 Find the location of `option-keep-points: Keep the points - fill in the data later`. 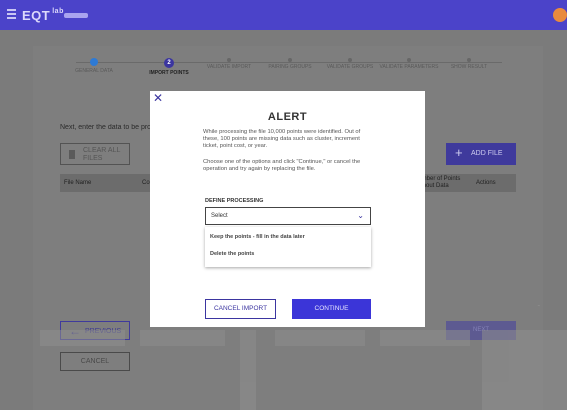

option-keep-points: Keep the points - fill in the data later is located at coordinates (257, 237).